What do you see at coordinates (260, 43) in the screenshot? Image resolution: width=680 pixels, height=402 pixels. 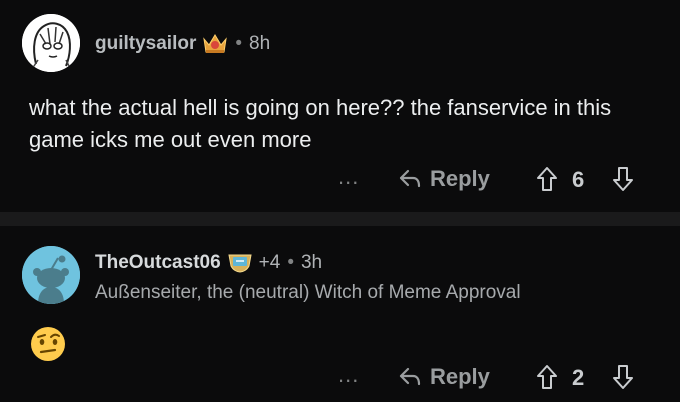 I see `timestamp: 8h` at bounding box center [260, 43].